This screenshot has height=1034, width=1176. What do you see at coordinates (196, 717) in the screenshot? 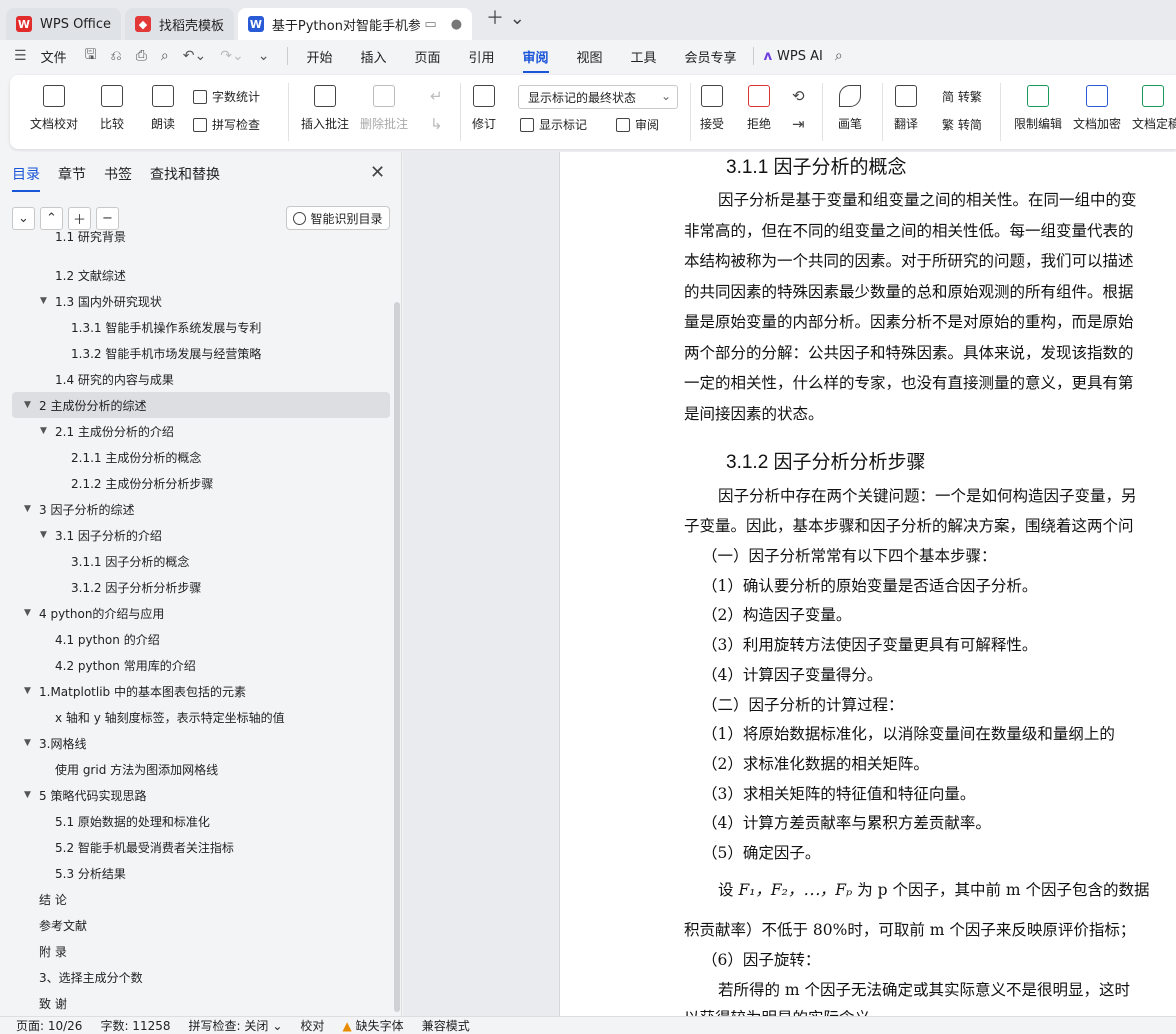
I see `toc-item: x 轴和 y 轴刻度标签，表示特定坐标轴的值` at bounding box center [196, 717].